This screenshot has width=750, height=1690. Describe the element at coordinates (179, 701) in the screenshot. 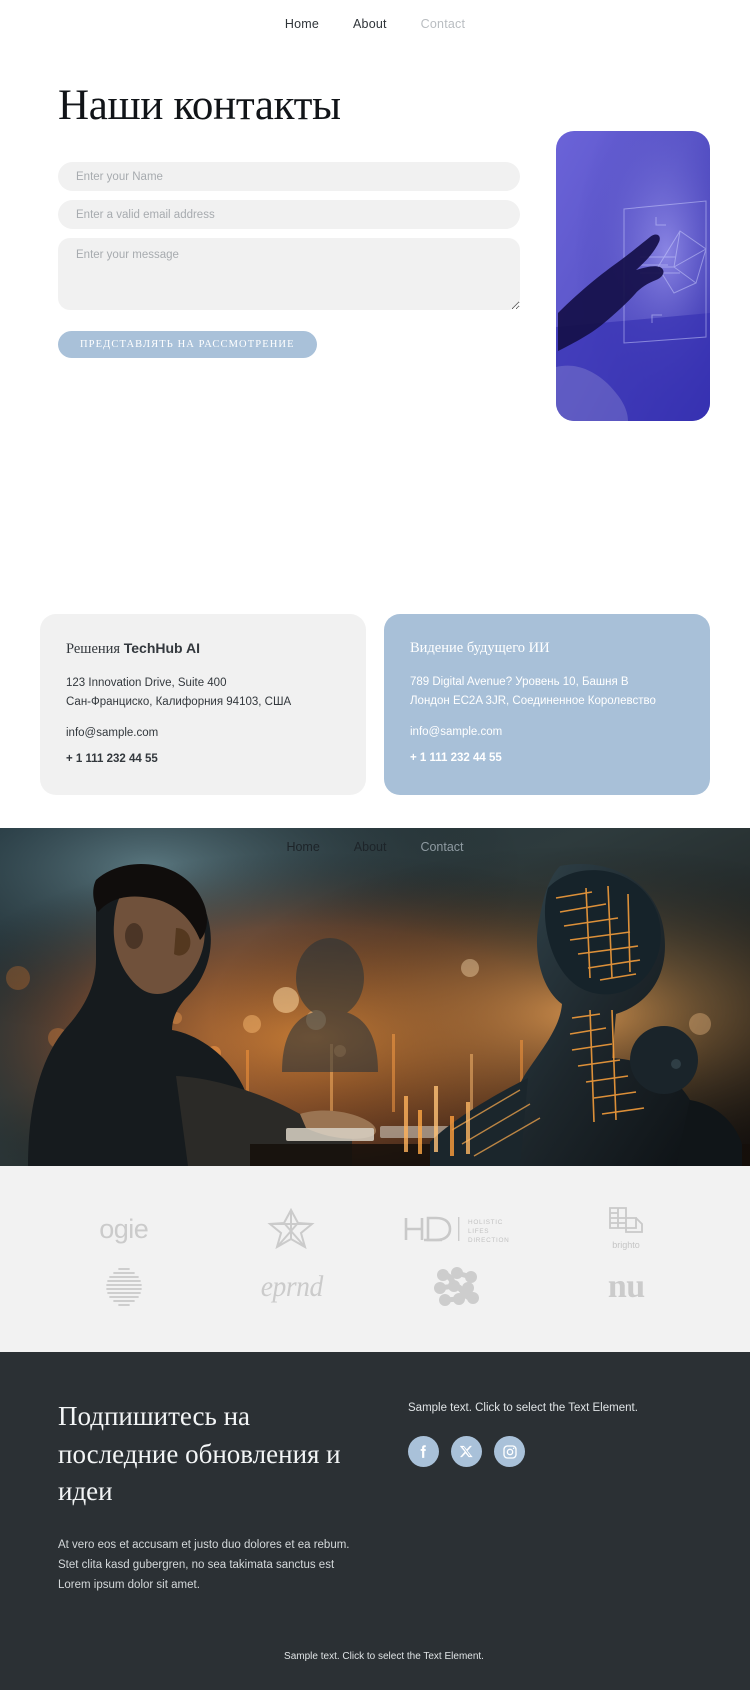

I see `card-address-line2: Сан-Франциско, Калифорния 94103, США` at that location.